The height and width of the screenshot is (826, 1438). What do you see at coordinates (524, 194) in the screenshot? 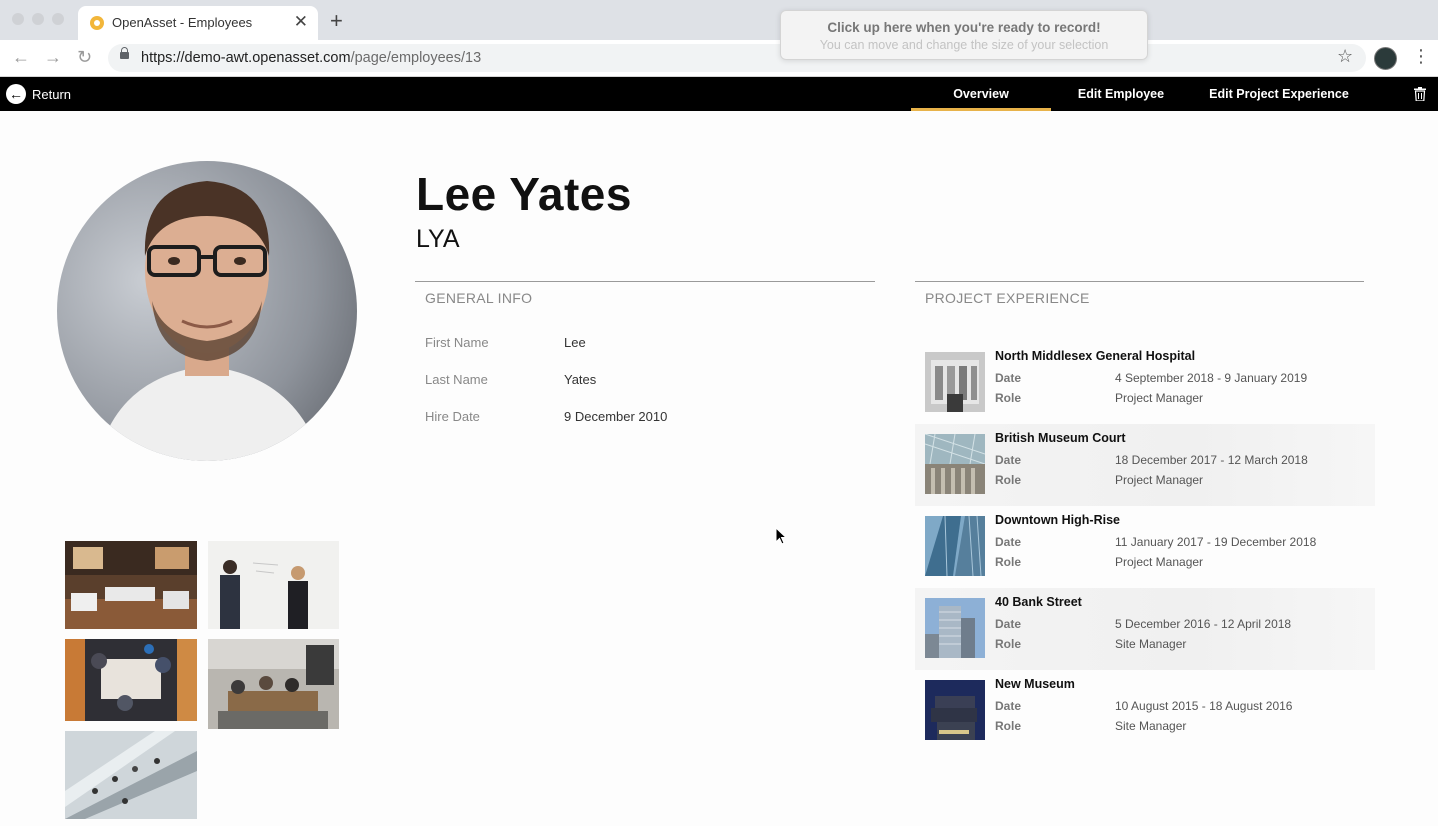
I see `employee-name: Lee Yates` at bounding box center [524, 194].